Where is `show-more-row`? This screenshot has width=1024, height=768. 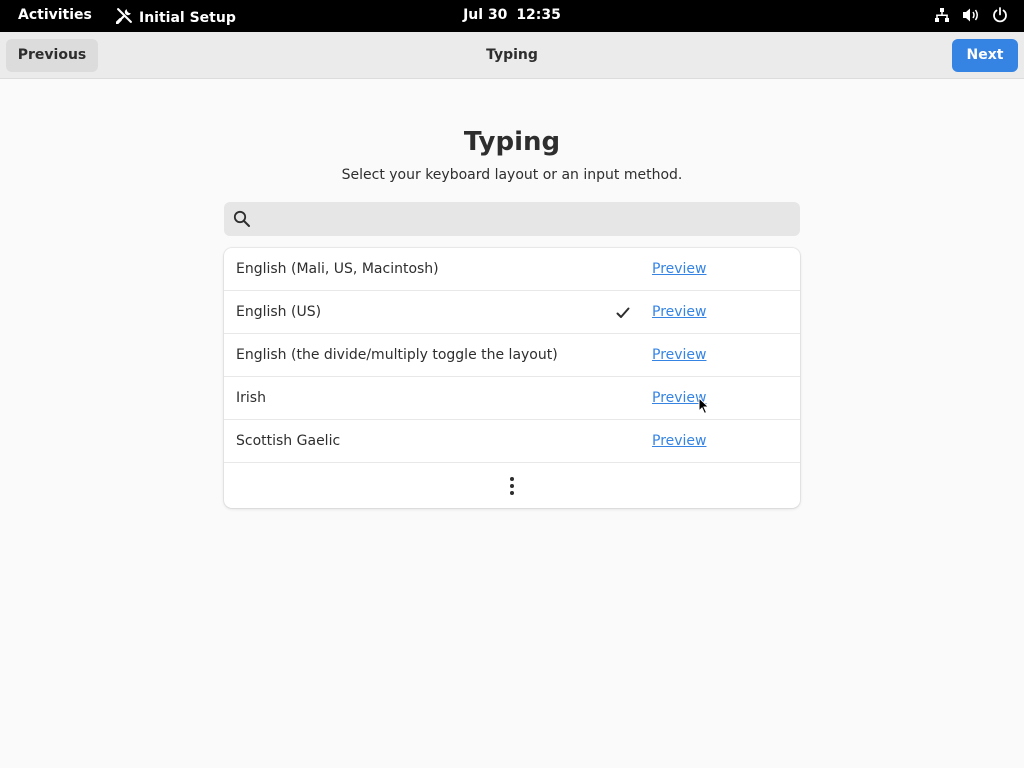
show-more-row is located at coordinates (512, 485).